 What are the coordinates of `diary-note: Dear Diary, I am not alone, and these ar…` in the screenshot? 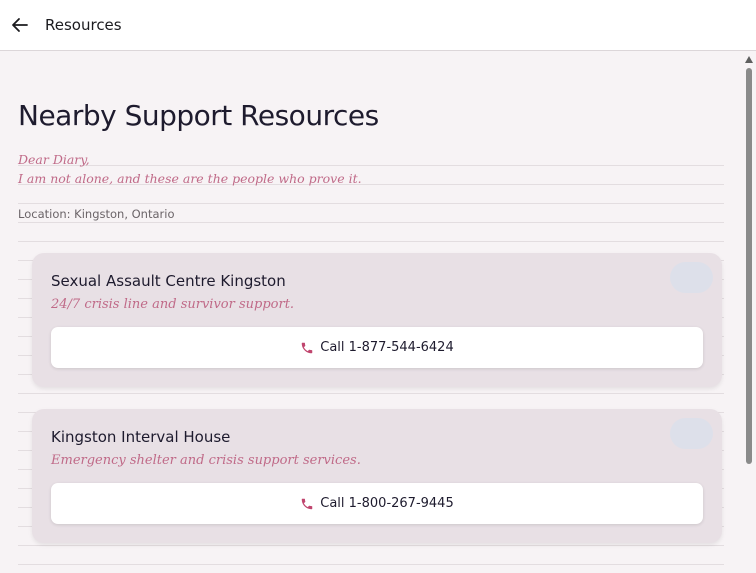 It's located at (190, 169).